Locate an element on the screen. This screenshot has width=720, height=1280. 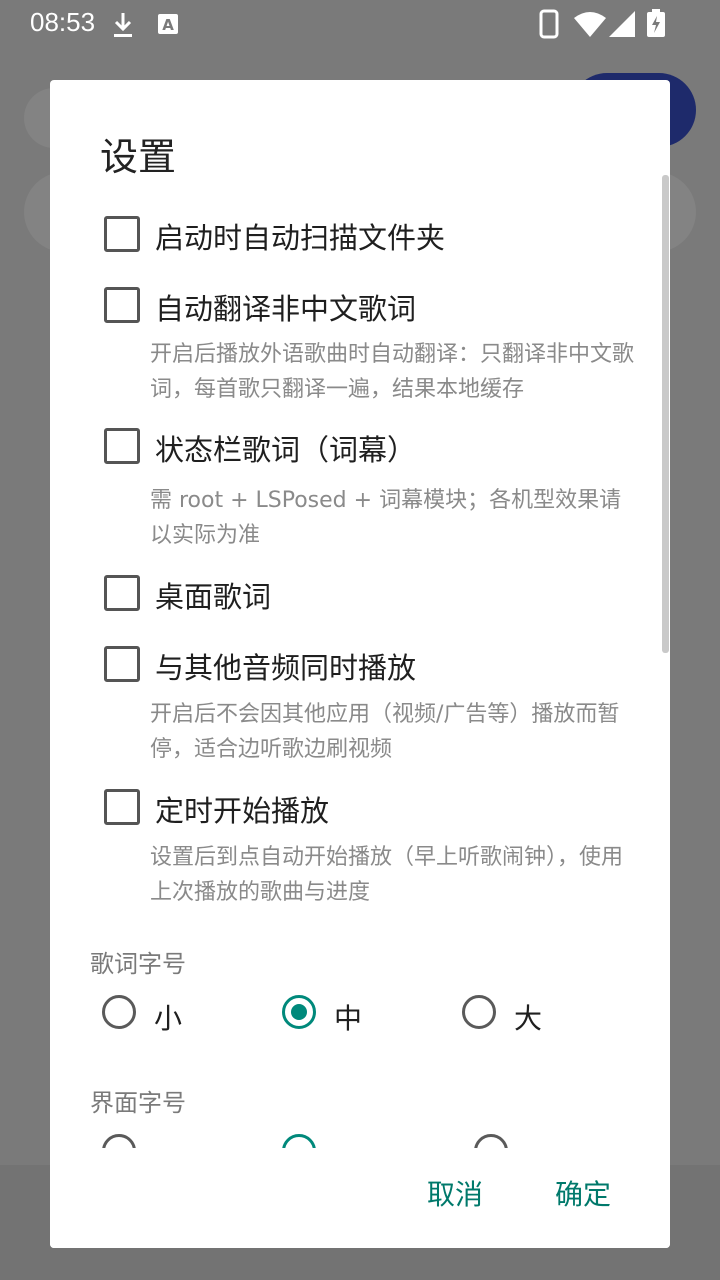
option-description: 设置后到点自动开始播放（早上听歌闹钟），使用上次播放的歌曲与进度 is located at coordinates (387, 875).